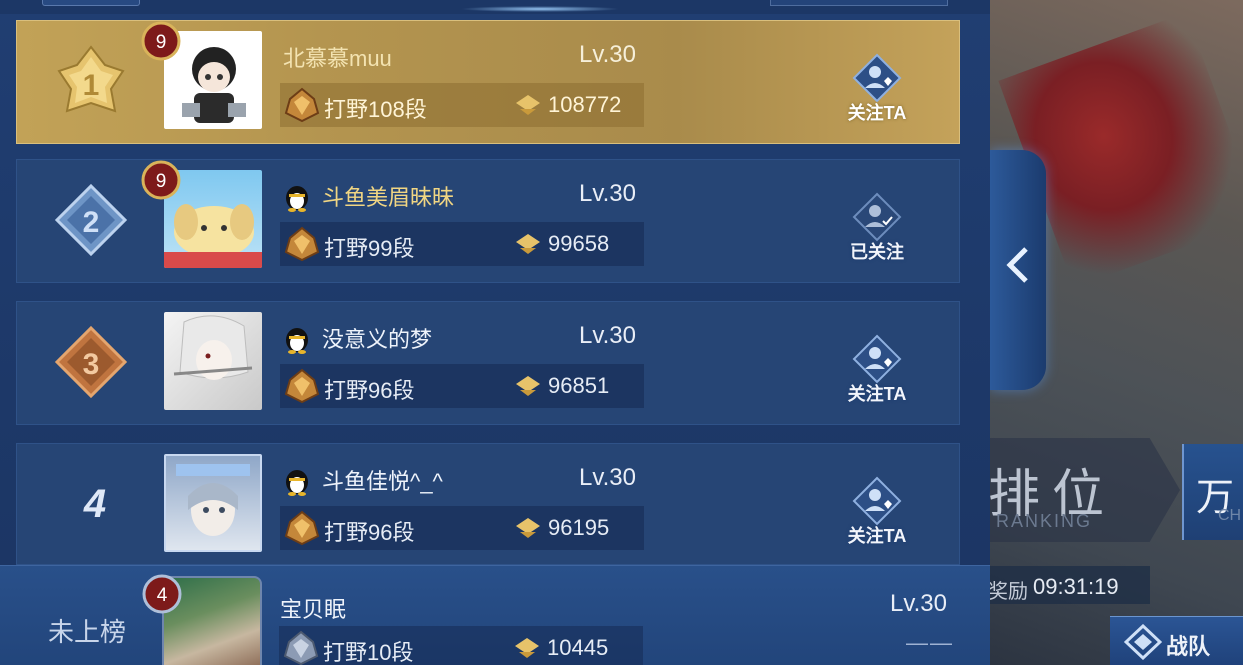  I want to click on self-level: Lv.30, so click(918, 603).